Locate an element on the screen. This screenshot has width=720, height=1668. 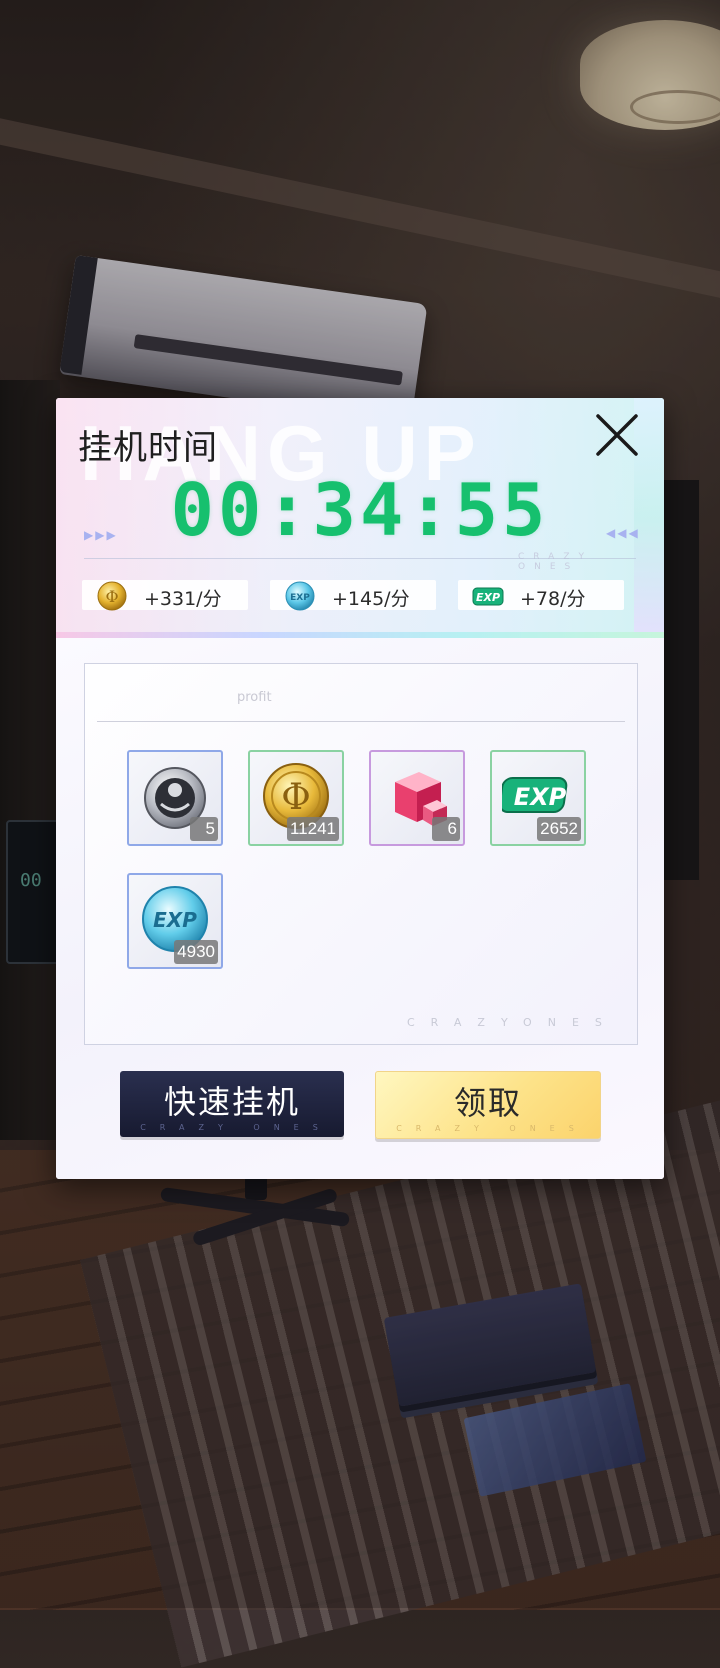
dialog-title: 挂机时间 is located at coordinates (148, 448).